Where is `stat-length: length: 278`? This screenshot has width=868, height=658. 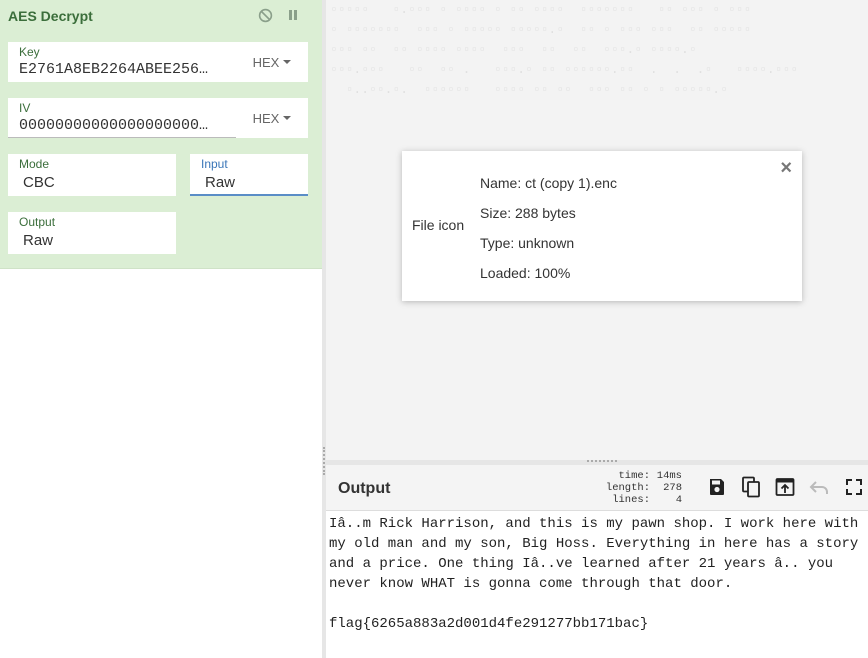
stat-length: length: 278 is located at coordinates (640, 488).